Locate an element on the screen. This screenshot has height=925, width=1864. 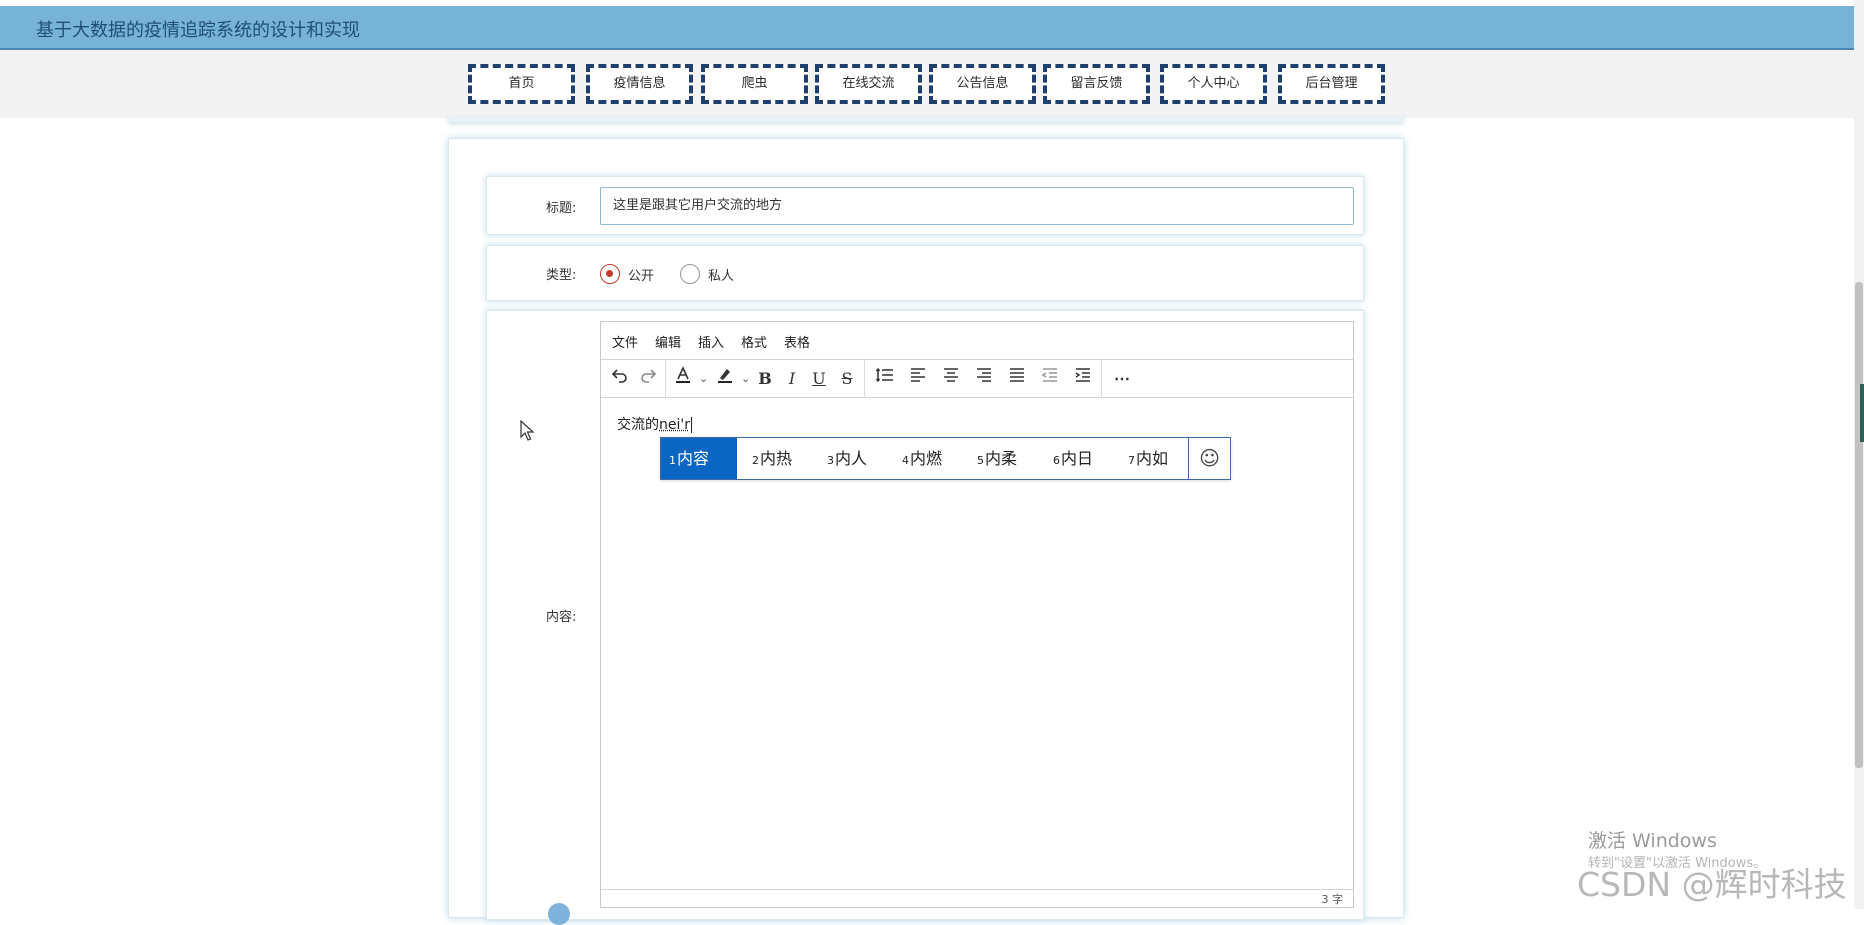
redo-icon is located at coordinates (648, 379).